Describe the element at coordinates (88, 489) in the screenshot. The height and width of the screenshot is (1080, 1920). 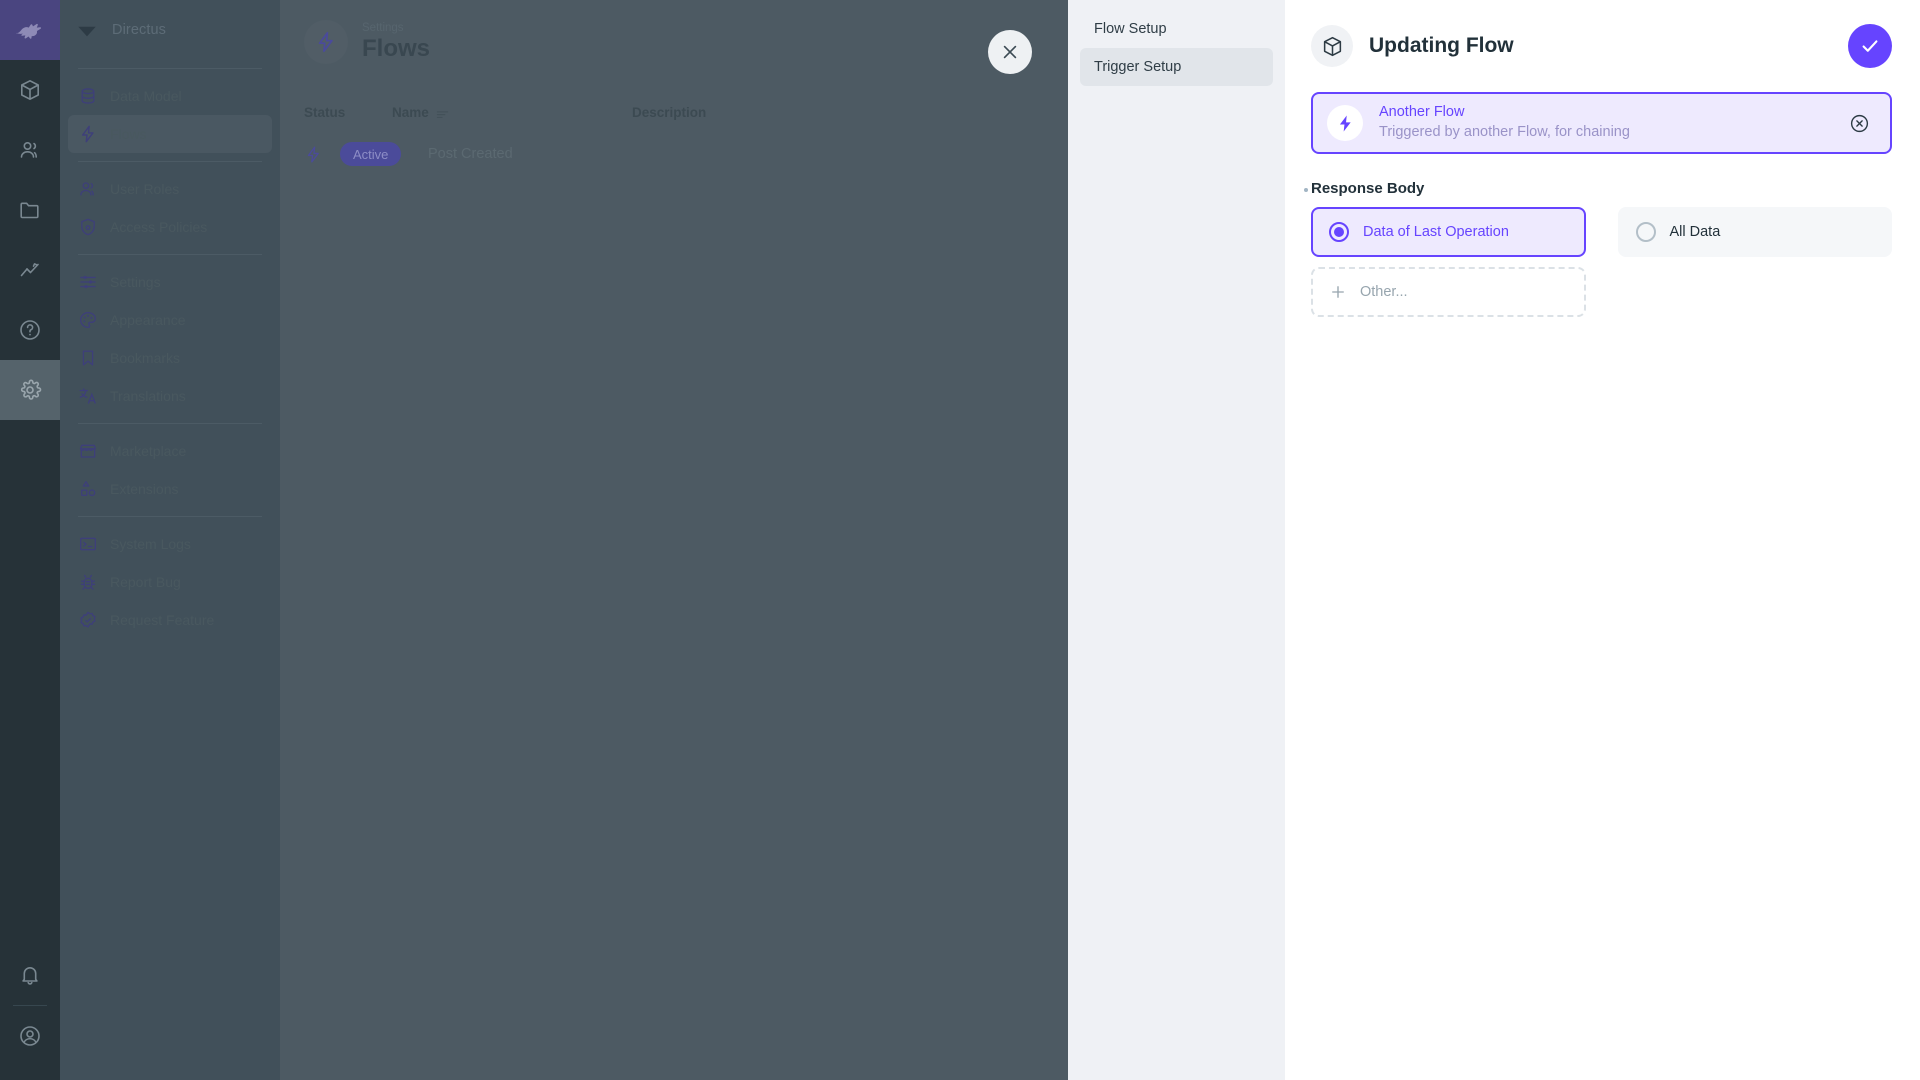
I see `extensions-icon` at that location.